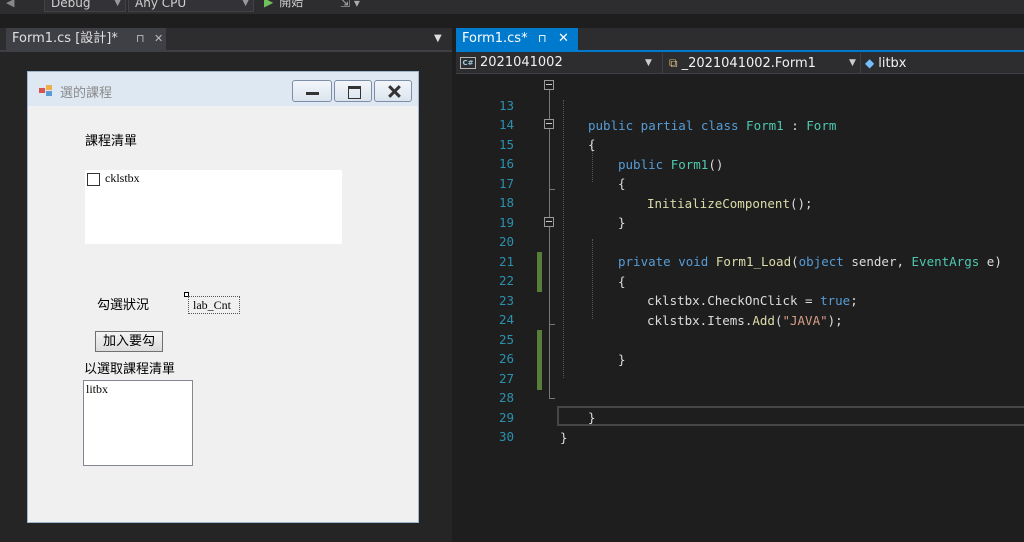  Describe the element at coordinates (111, 141) in the screenshot. I see `course-list-label: 課程清單` at that location.